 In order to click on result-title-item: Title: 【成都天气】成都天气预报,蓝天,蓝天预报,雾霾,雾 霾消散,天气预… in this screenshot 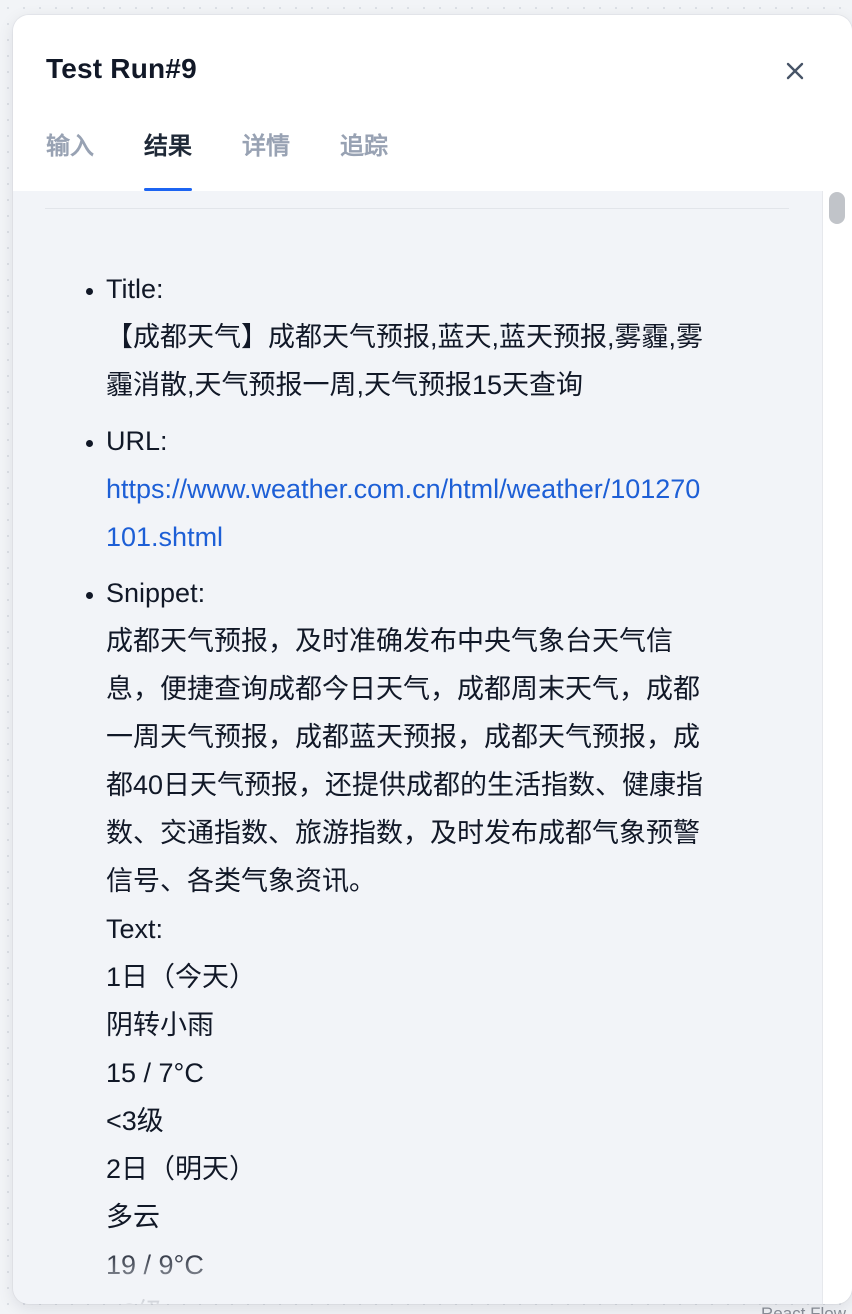, I will do `click(456, 337)`.